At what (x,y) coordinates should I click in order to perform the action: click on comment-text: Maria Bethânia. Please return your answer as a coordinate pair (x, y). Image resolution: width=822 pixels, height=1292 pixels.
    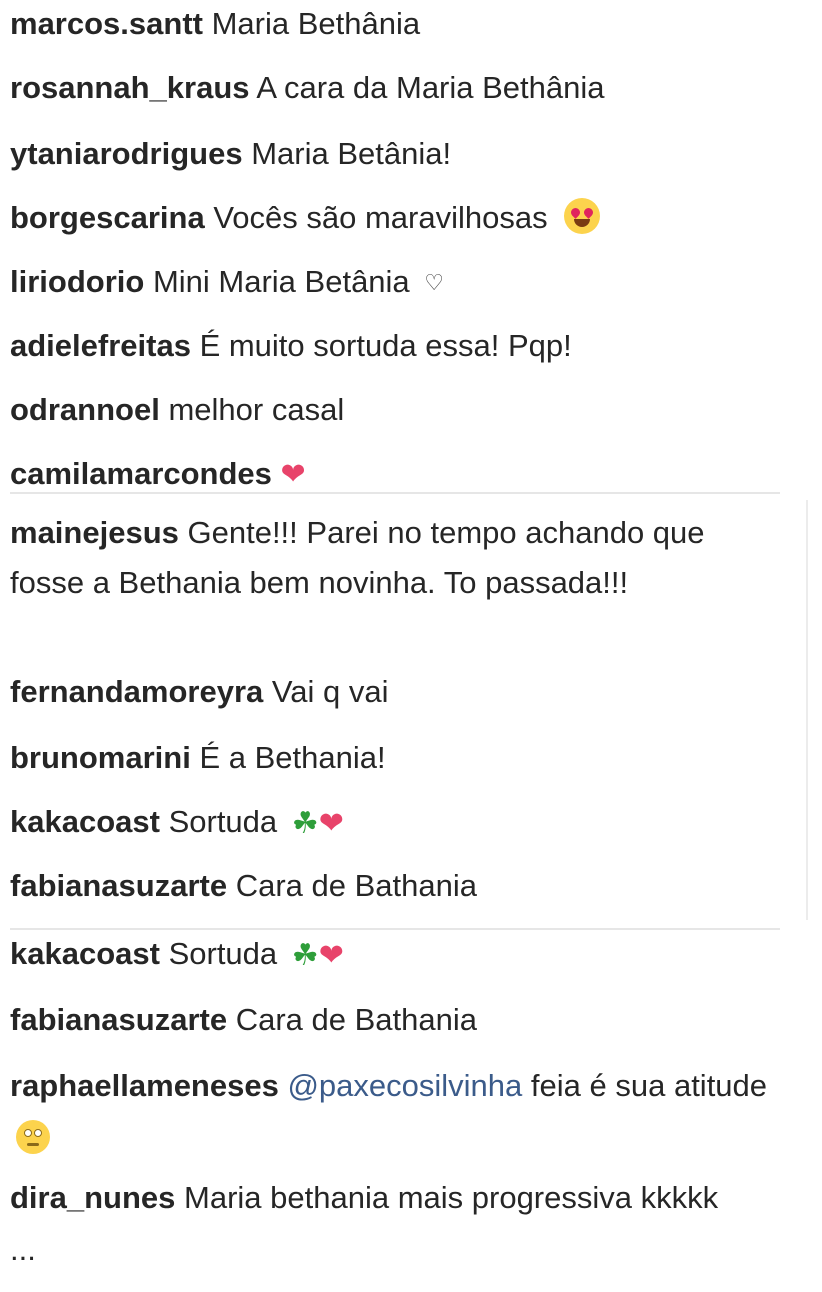
    Looking at the image, I should click on (316, 23).